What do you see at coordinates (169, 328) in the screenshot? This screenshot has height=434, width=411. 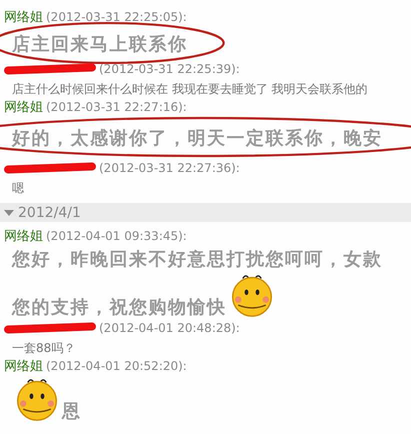 I see `timestamp: (2012-04-01 20:48:28):` at bounding box center [169, 328].